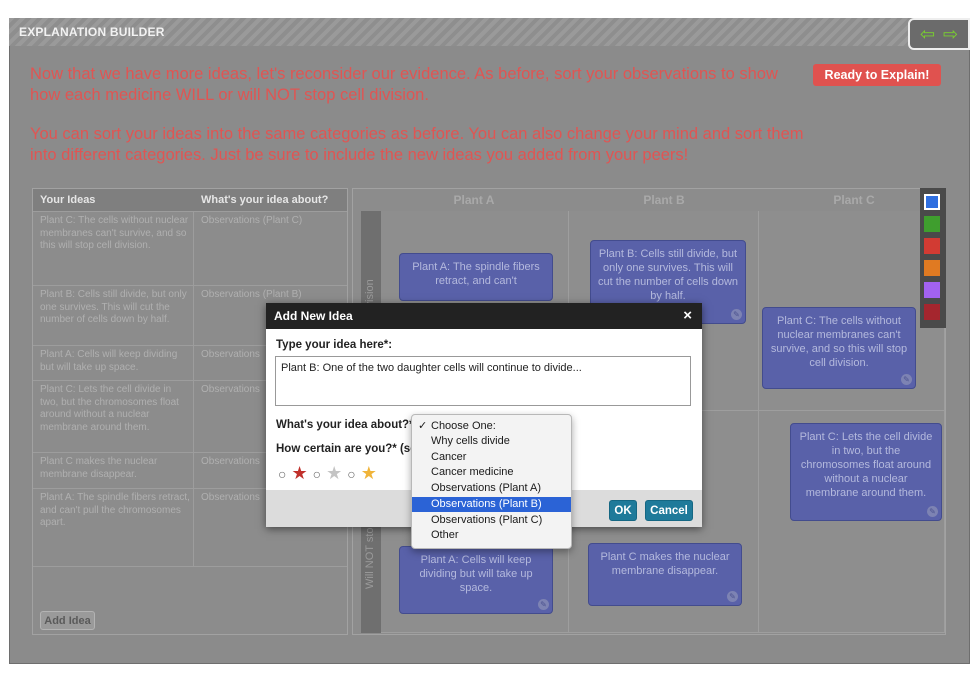 This screenshot has width=970, height=677. Describe the element at coordinates (932, 312) in the screenshot. I see `color-swatch-dark-red` at that location.